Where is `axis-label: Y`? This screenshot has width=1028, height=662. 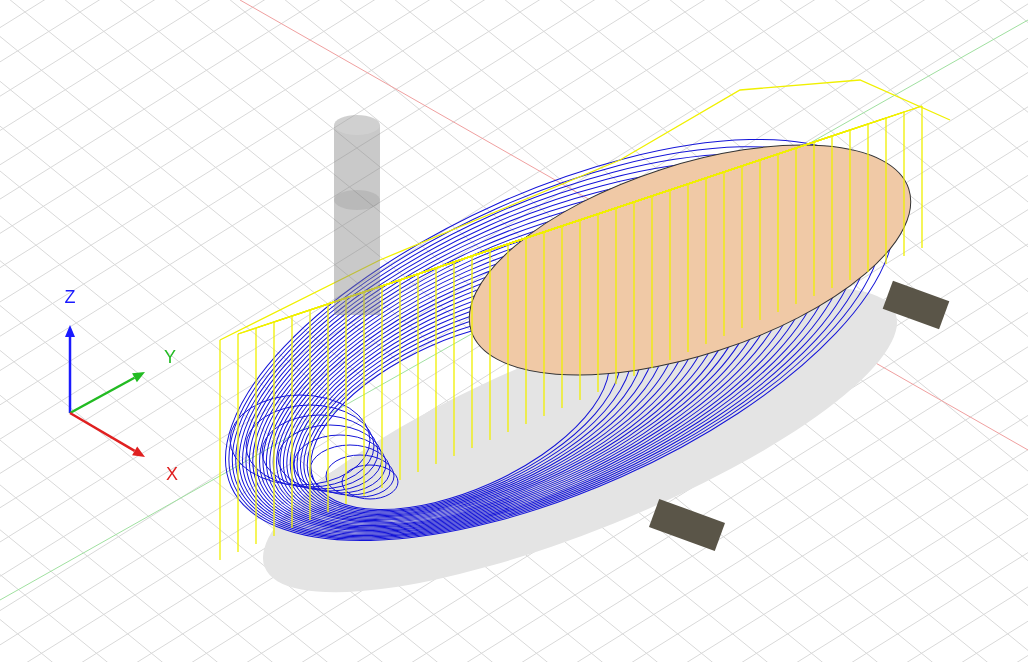
axis-label: Y is located at coordinates (170, 356).